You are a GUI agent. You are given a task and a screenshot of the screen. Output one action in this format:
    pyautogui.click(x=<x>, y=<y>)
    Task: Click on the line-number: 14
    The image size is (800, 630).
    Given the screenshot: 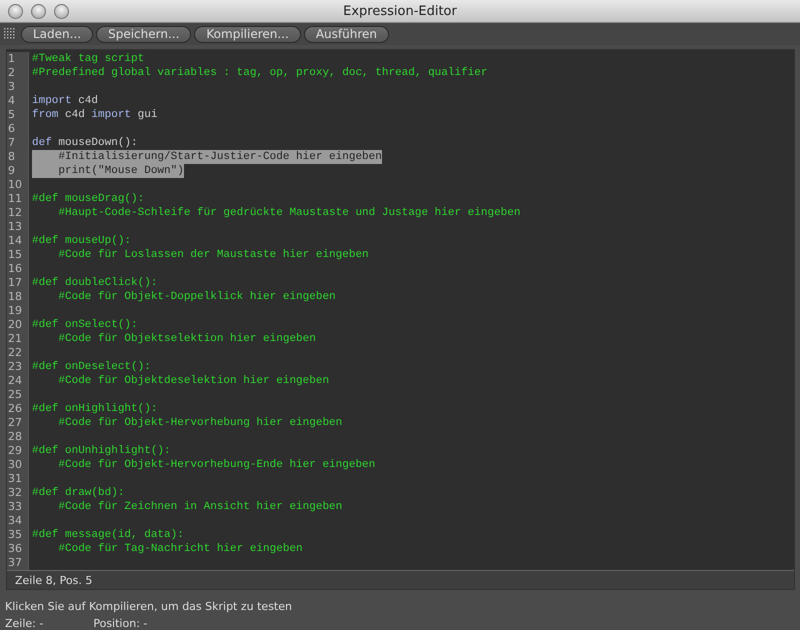 What is the action you would take?
    pyautogui.click(x=15, y=241)
    